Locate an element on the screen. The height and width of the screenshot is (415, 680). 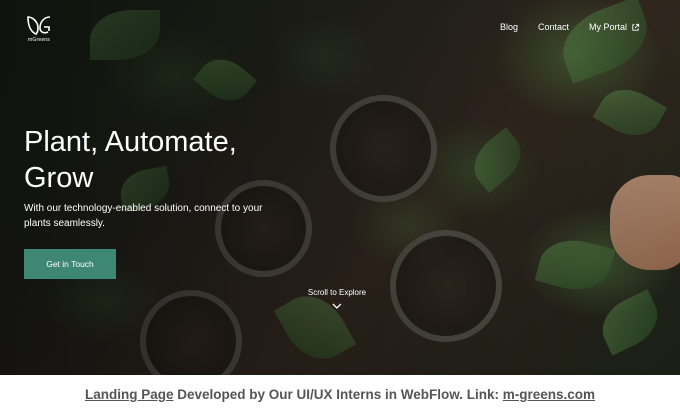
external-link-icon is located at coordinates (636, 27).